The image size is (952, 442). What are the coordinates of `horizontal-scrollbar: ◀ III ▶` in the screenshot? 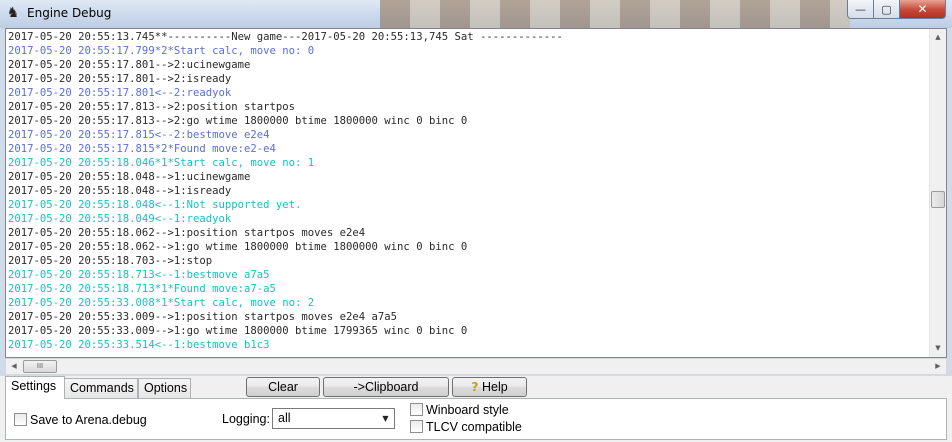 It's located at (476, 366).